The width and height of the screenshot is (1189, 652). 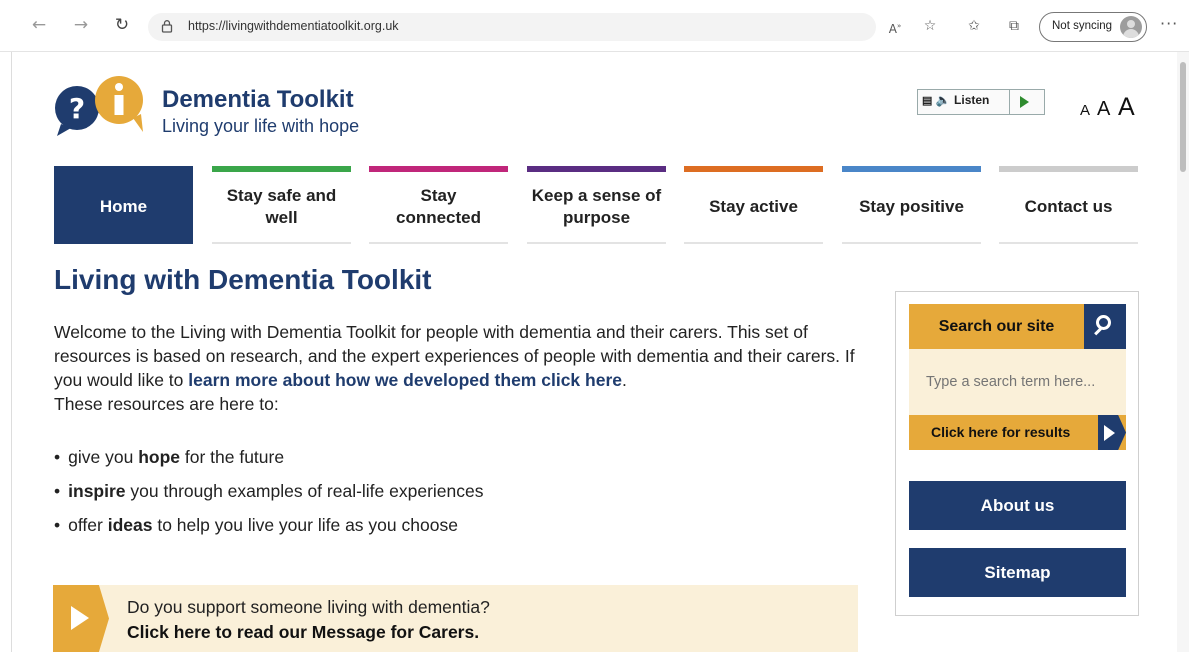 I want to click on search-icon-handle, so click(x=1098, y=331).